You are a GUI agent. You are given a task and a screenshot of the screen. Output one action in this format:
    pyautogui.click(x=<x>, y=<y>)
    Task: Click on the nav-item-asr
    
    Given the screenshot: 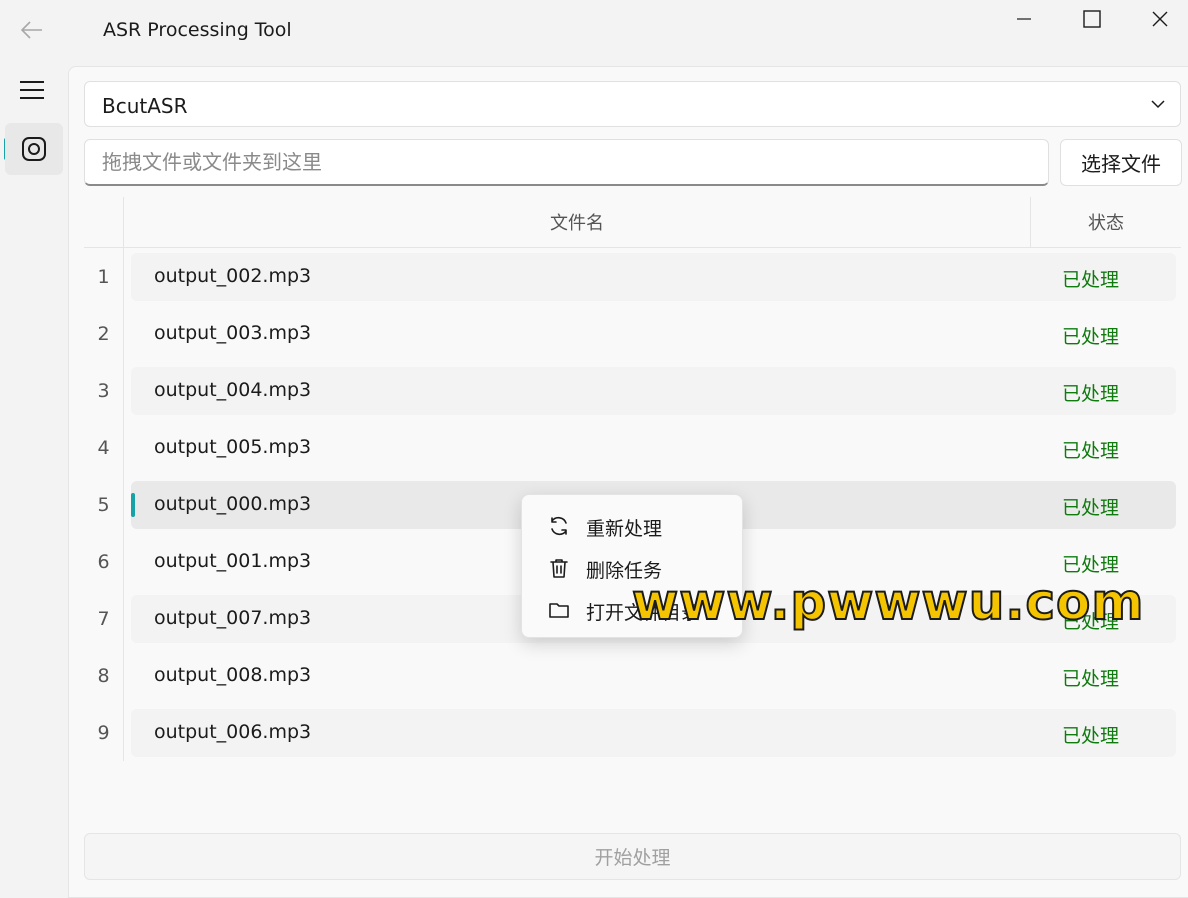 What is the action you would take?
    pyautogui.click(x=34, y=149)
    